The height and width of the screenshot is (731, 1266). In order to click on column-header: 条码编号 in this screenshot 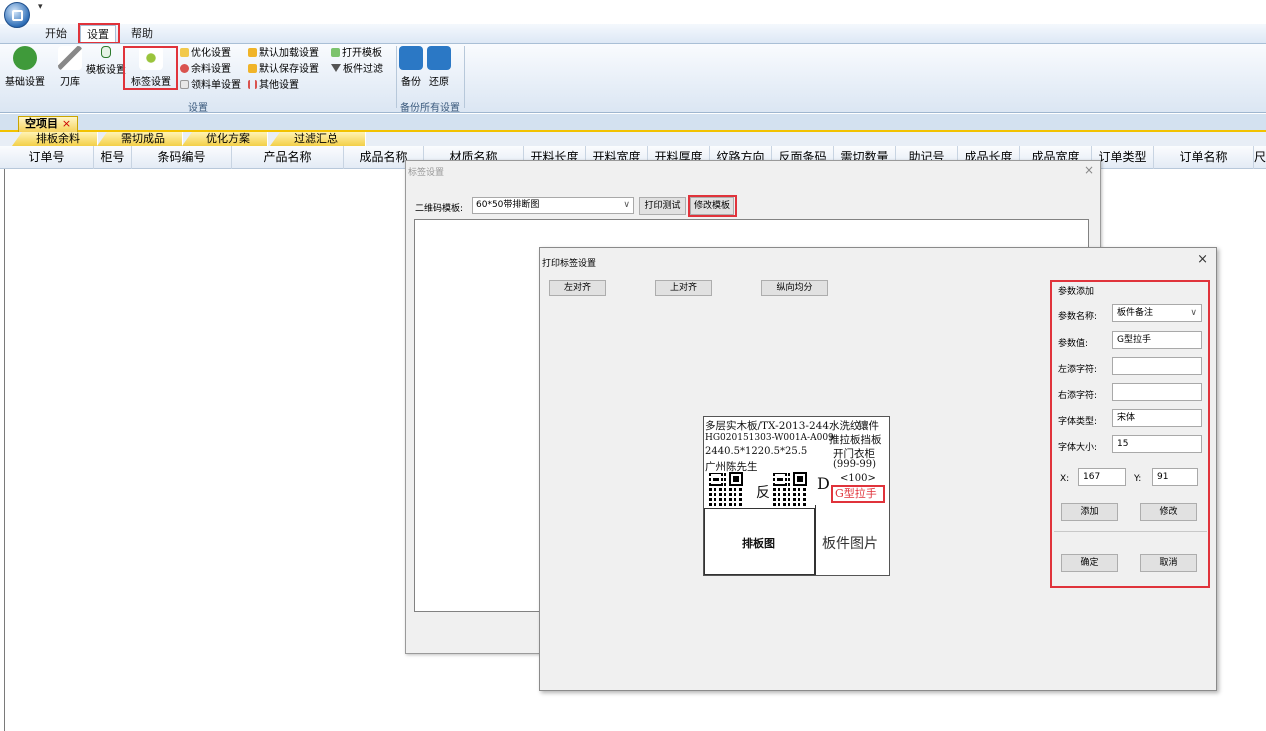, I will do `click(182, 157)`.